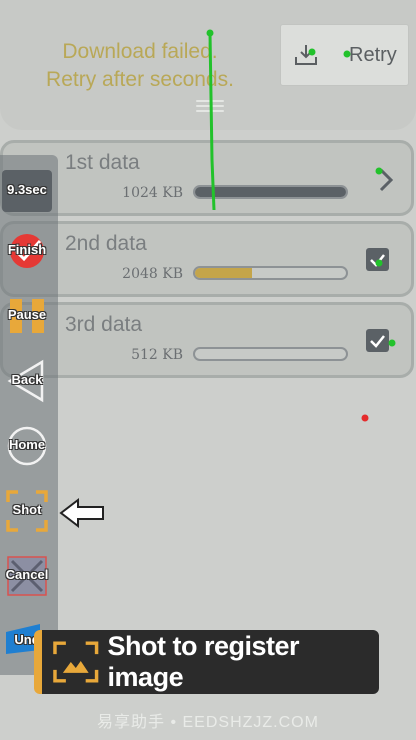  What do you see at coordinates (102, 162) in the screenshot?
I see `data-item-title: 1st data` at bounding box center [102, 162].